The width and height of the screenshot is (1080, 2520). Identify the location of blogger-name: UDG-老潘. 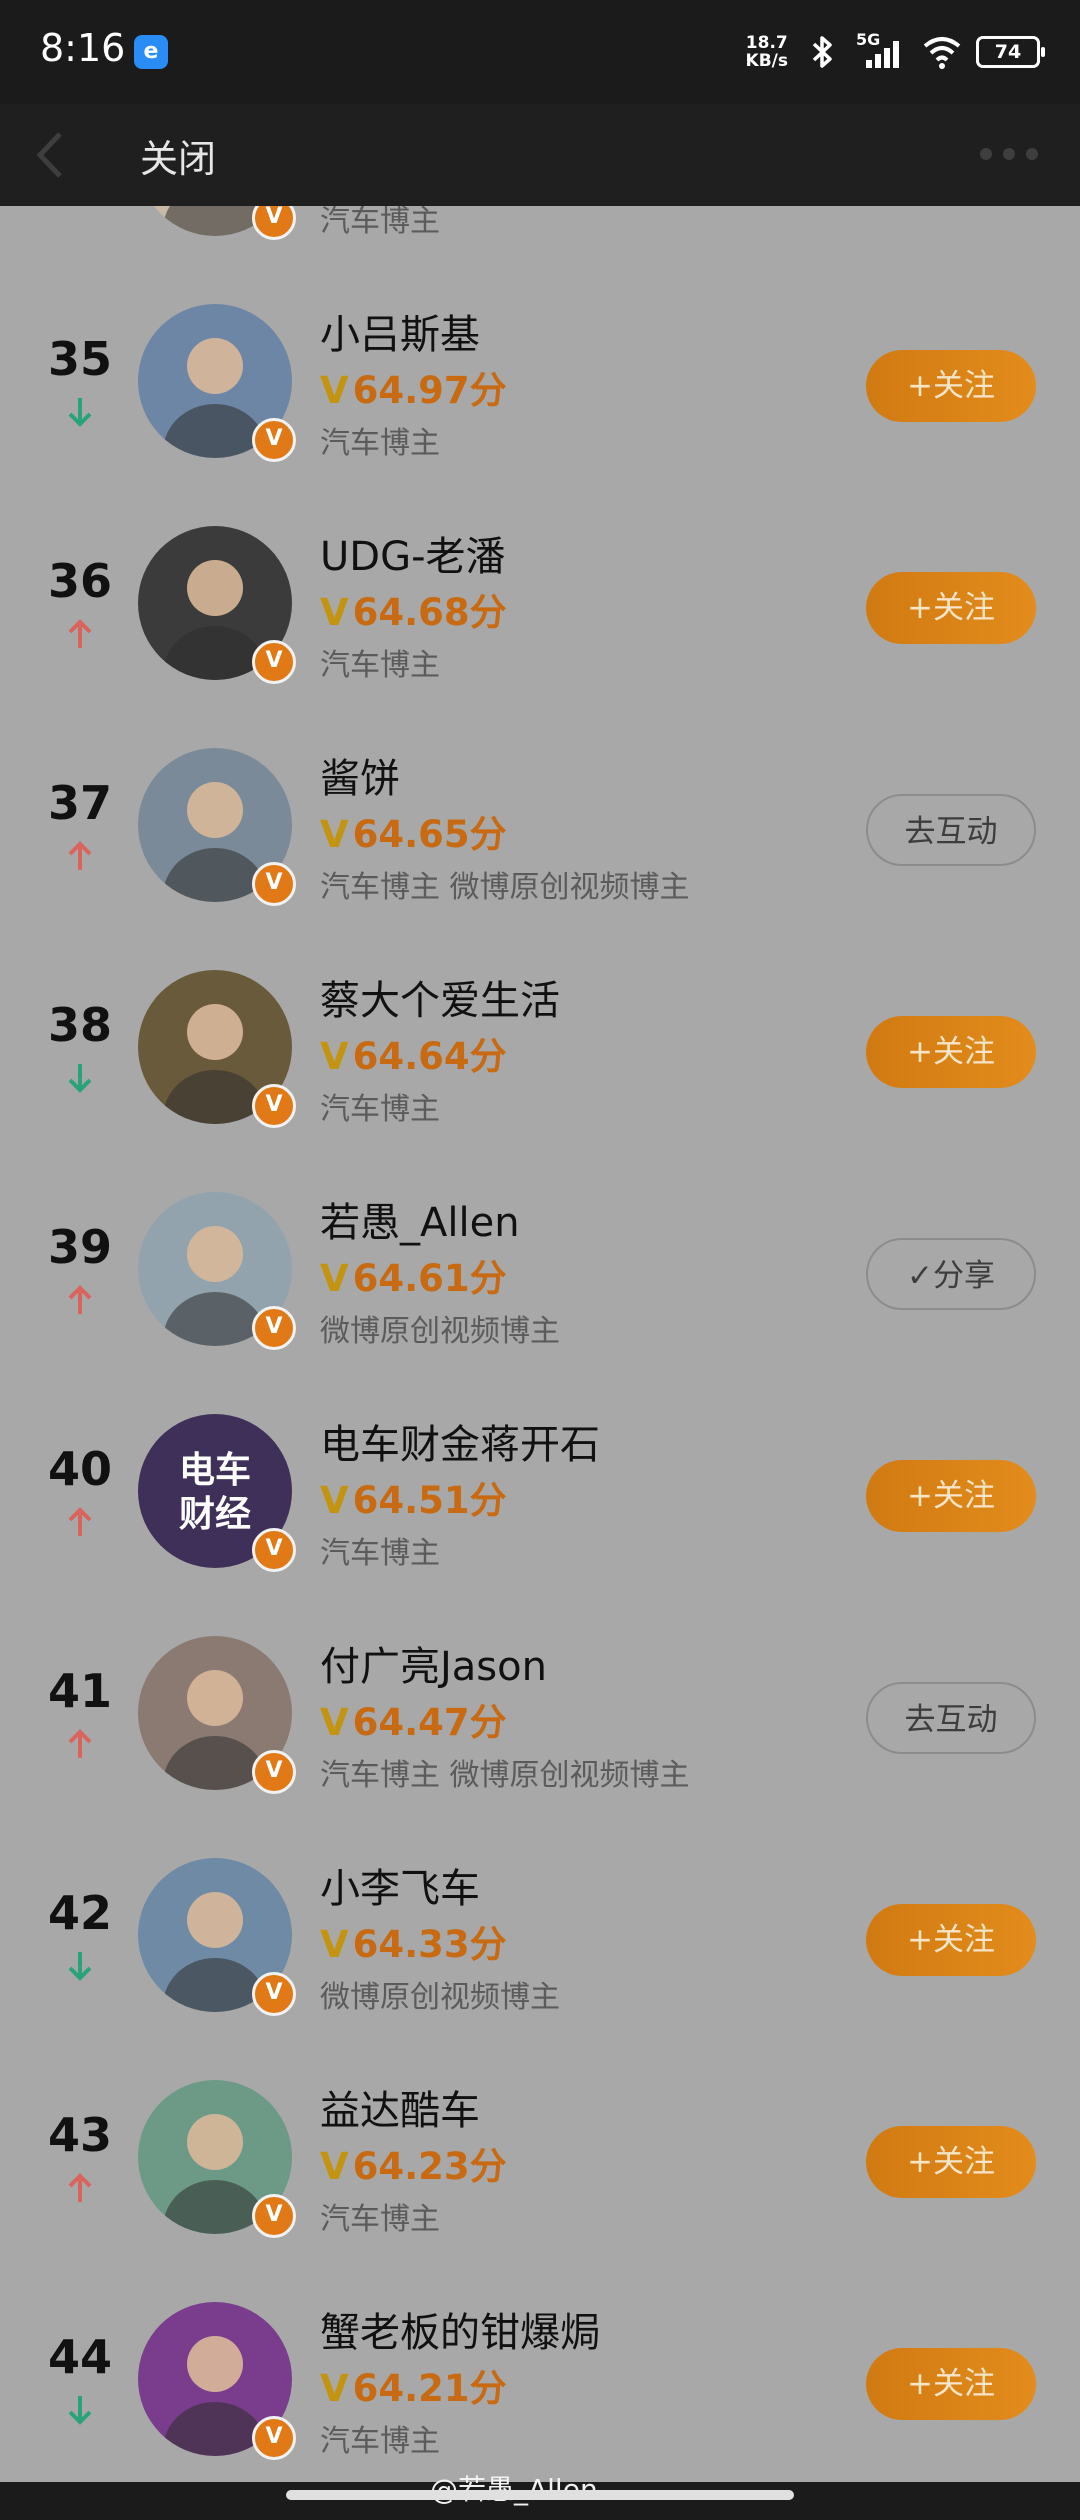
(413, 553).